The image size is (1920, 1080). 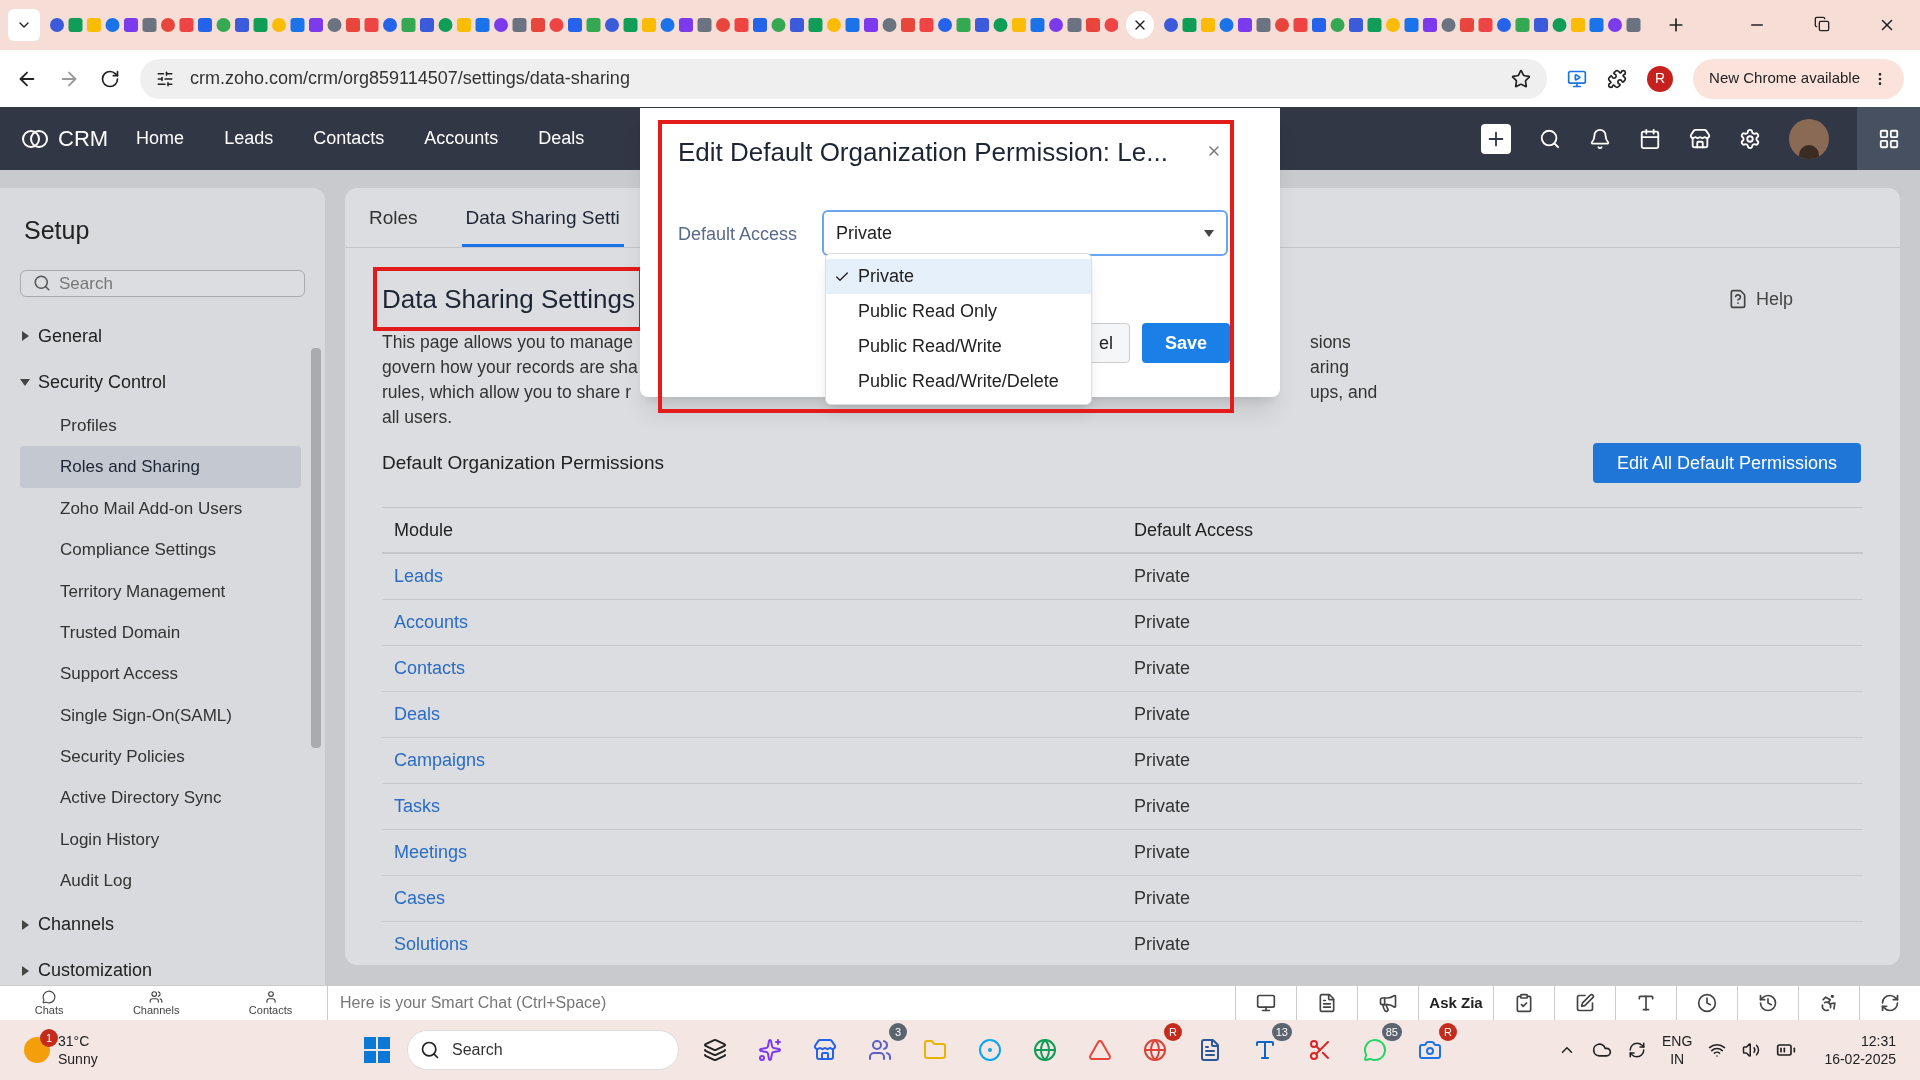 What do you see at coordinates (1760, 299) in the screenshot?
I see `help-link: Help` at bounding box center [1760, 299].